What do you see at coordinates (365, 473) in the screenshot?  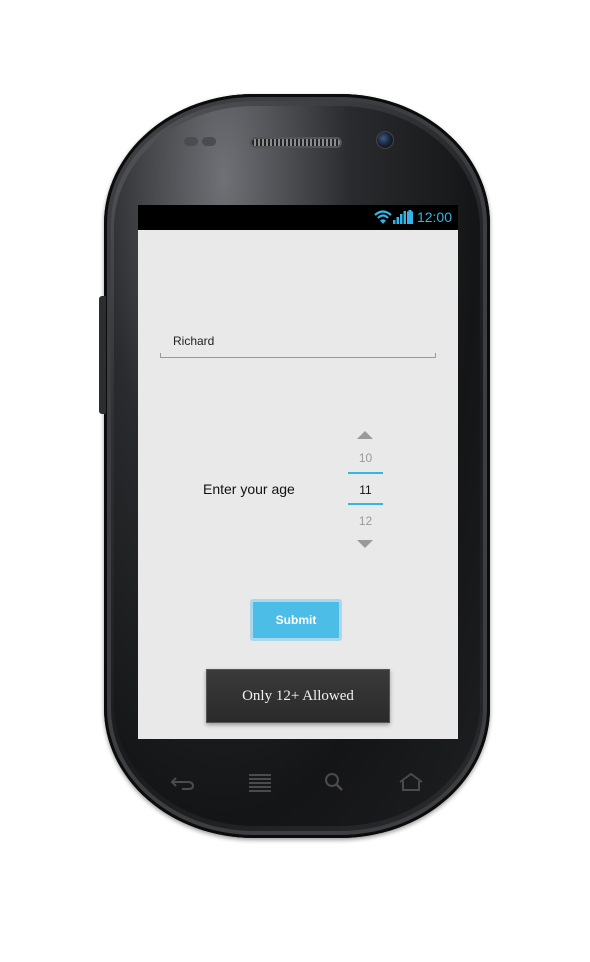 I see `picker-divider-top` at bounding box center [365, 473].